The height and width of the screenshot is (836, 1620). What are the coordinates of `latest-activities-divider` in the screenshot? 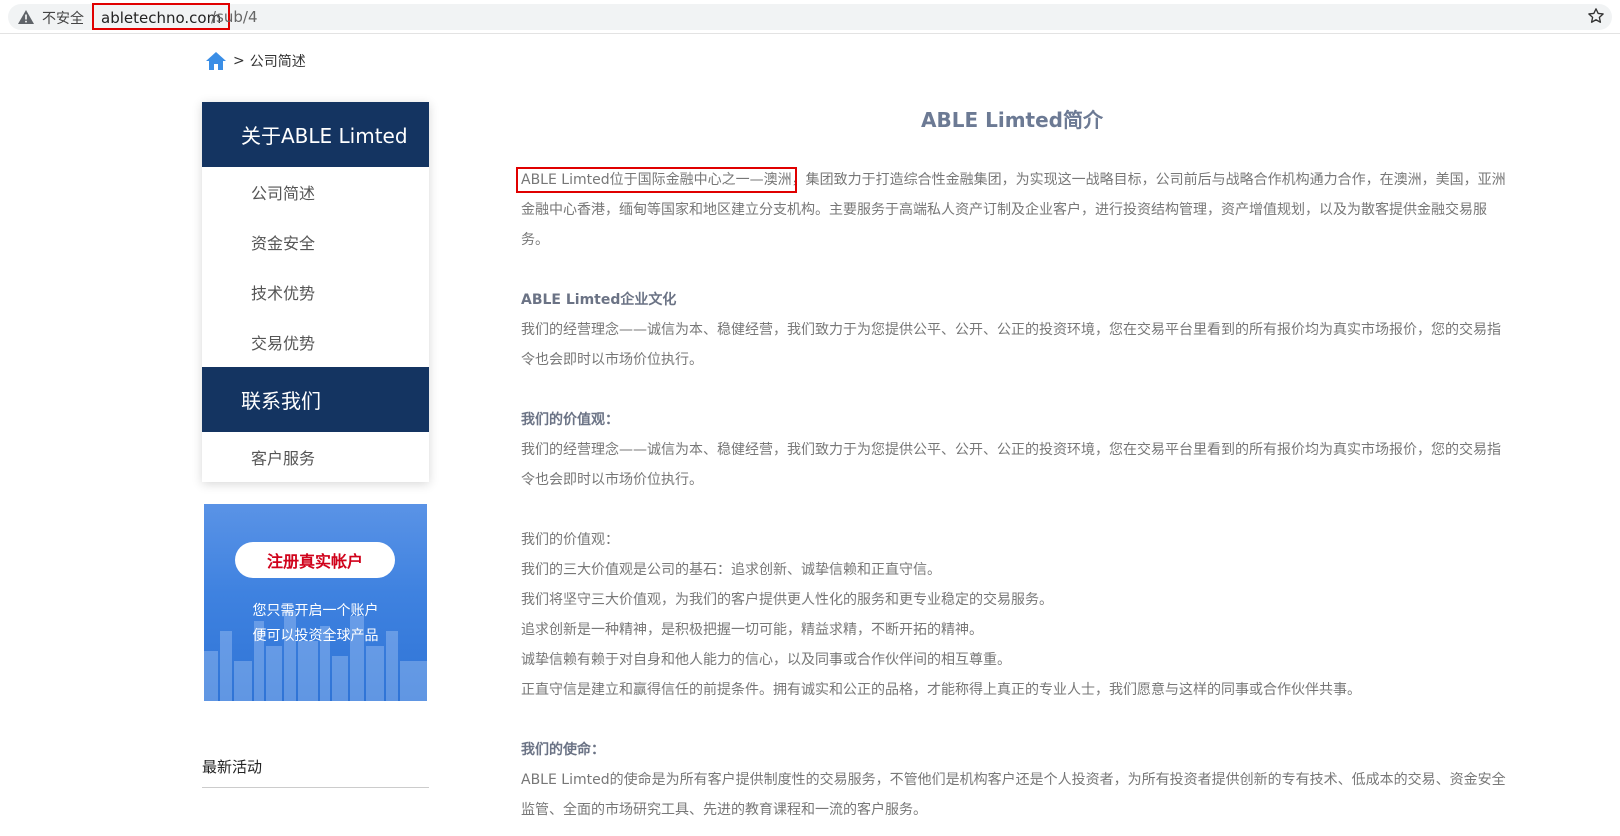 It's located at (315, 787).